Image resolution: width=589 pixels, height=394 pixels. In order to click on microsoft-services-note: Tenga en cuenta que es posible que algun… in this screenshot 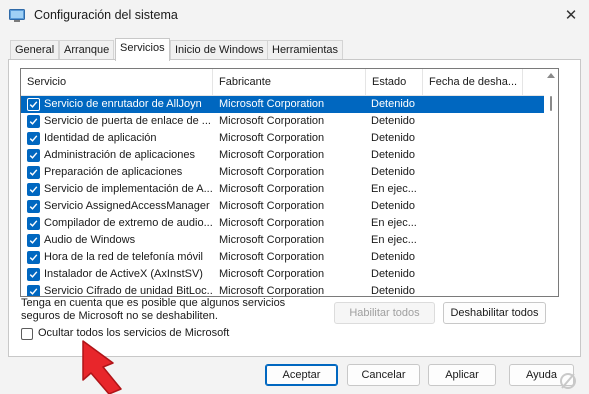, I will do `click(171, 310)`.